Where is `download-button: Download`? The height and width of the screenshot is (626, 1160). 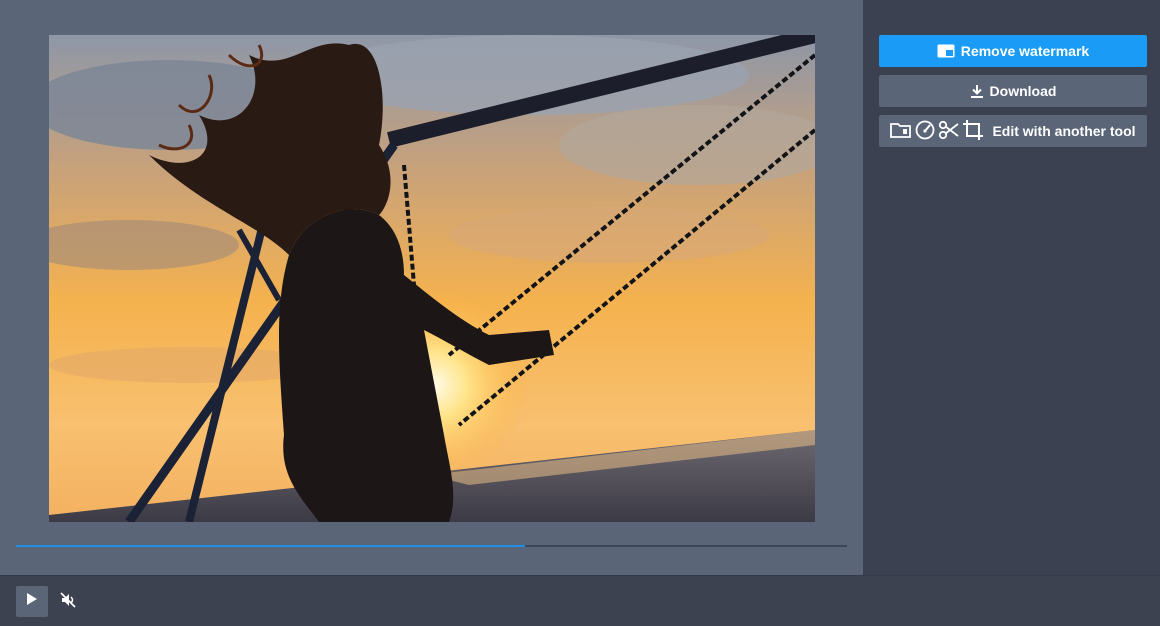 download-button: Download is located at coordinates (1013, 91).